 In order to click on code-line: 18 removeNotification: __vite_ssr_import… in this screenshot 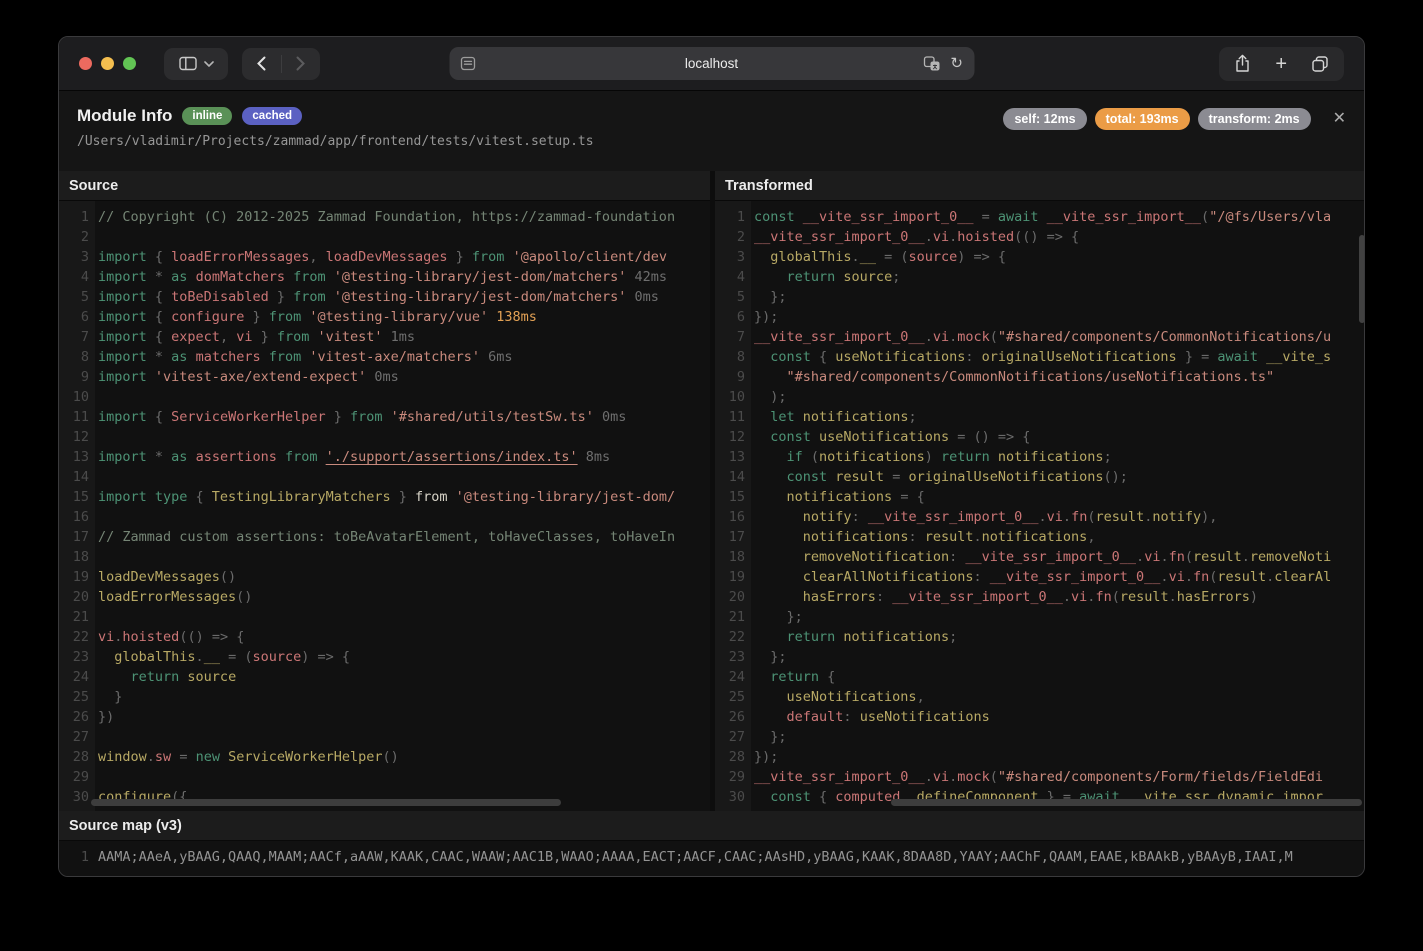, I will do `click(1041, 557)`.